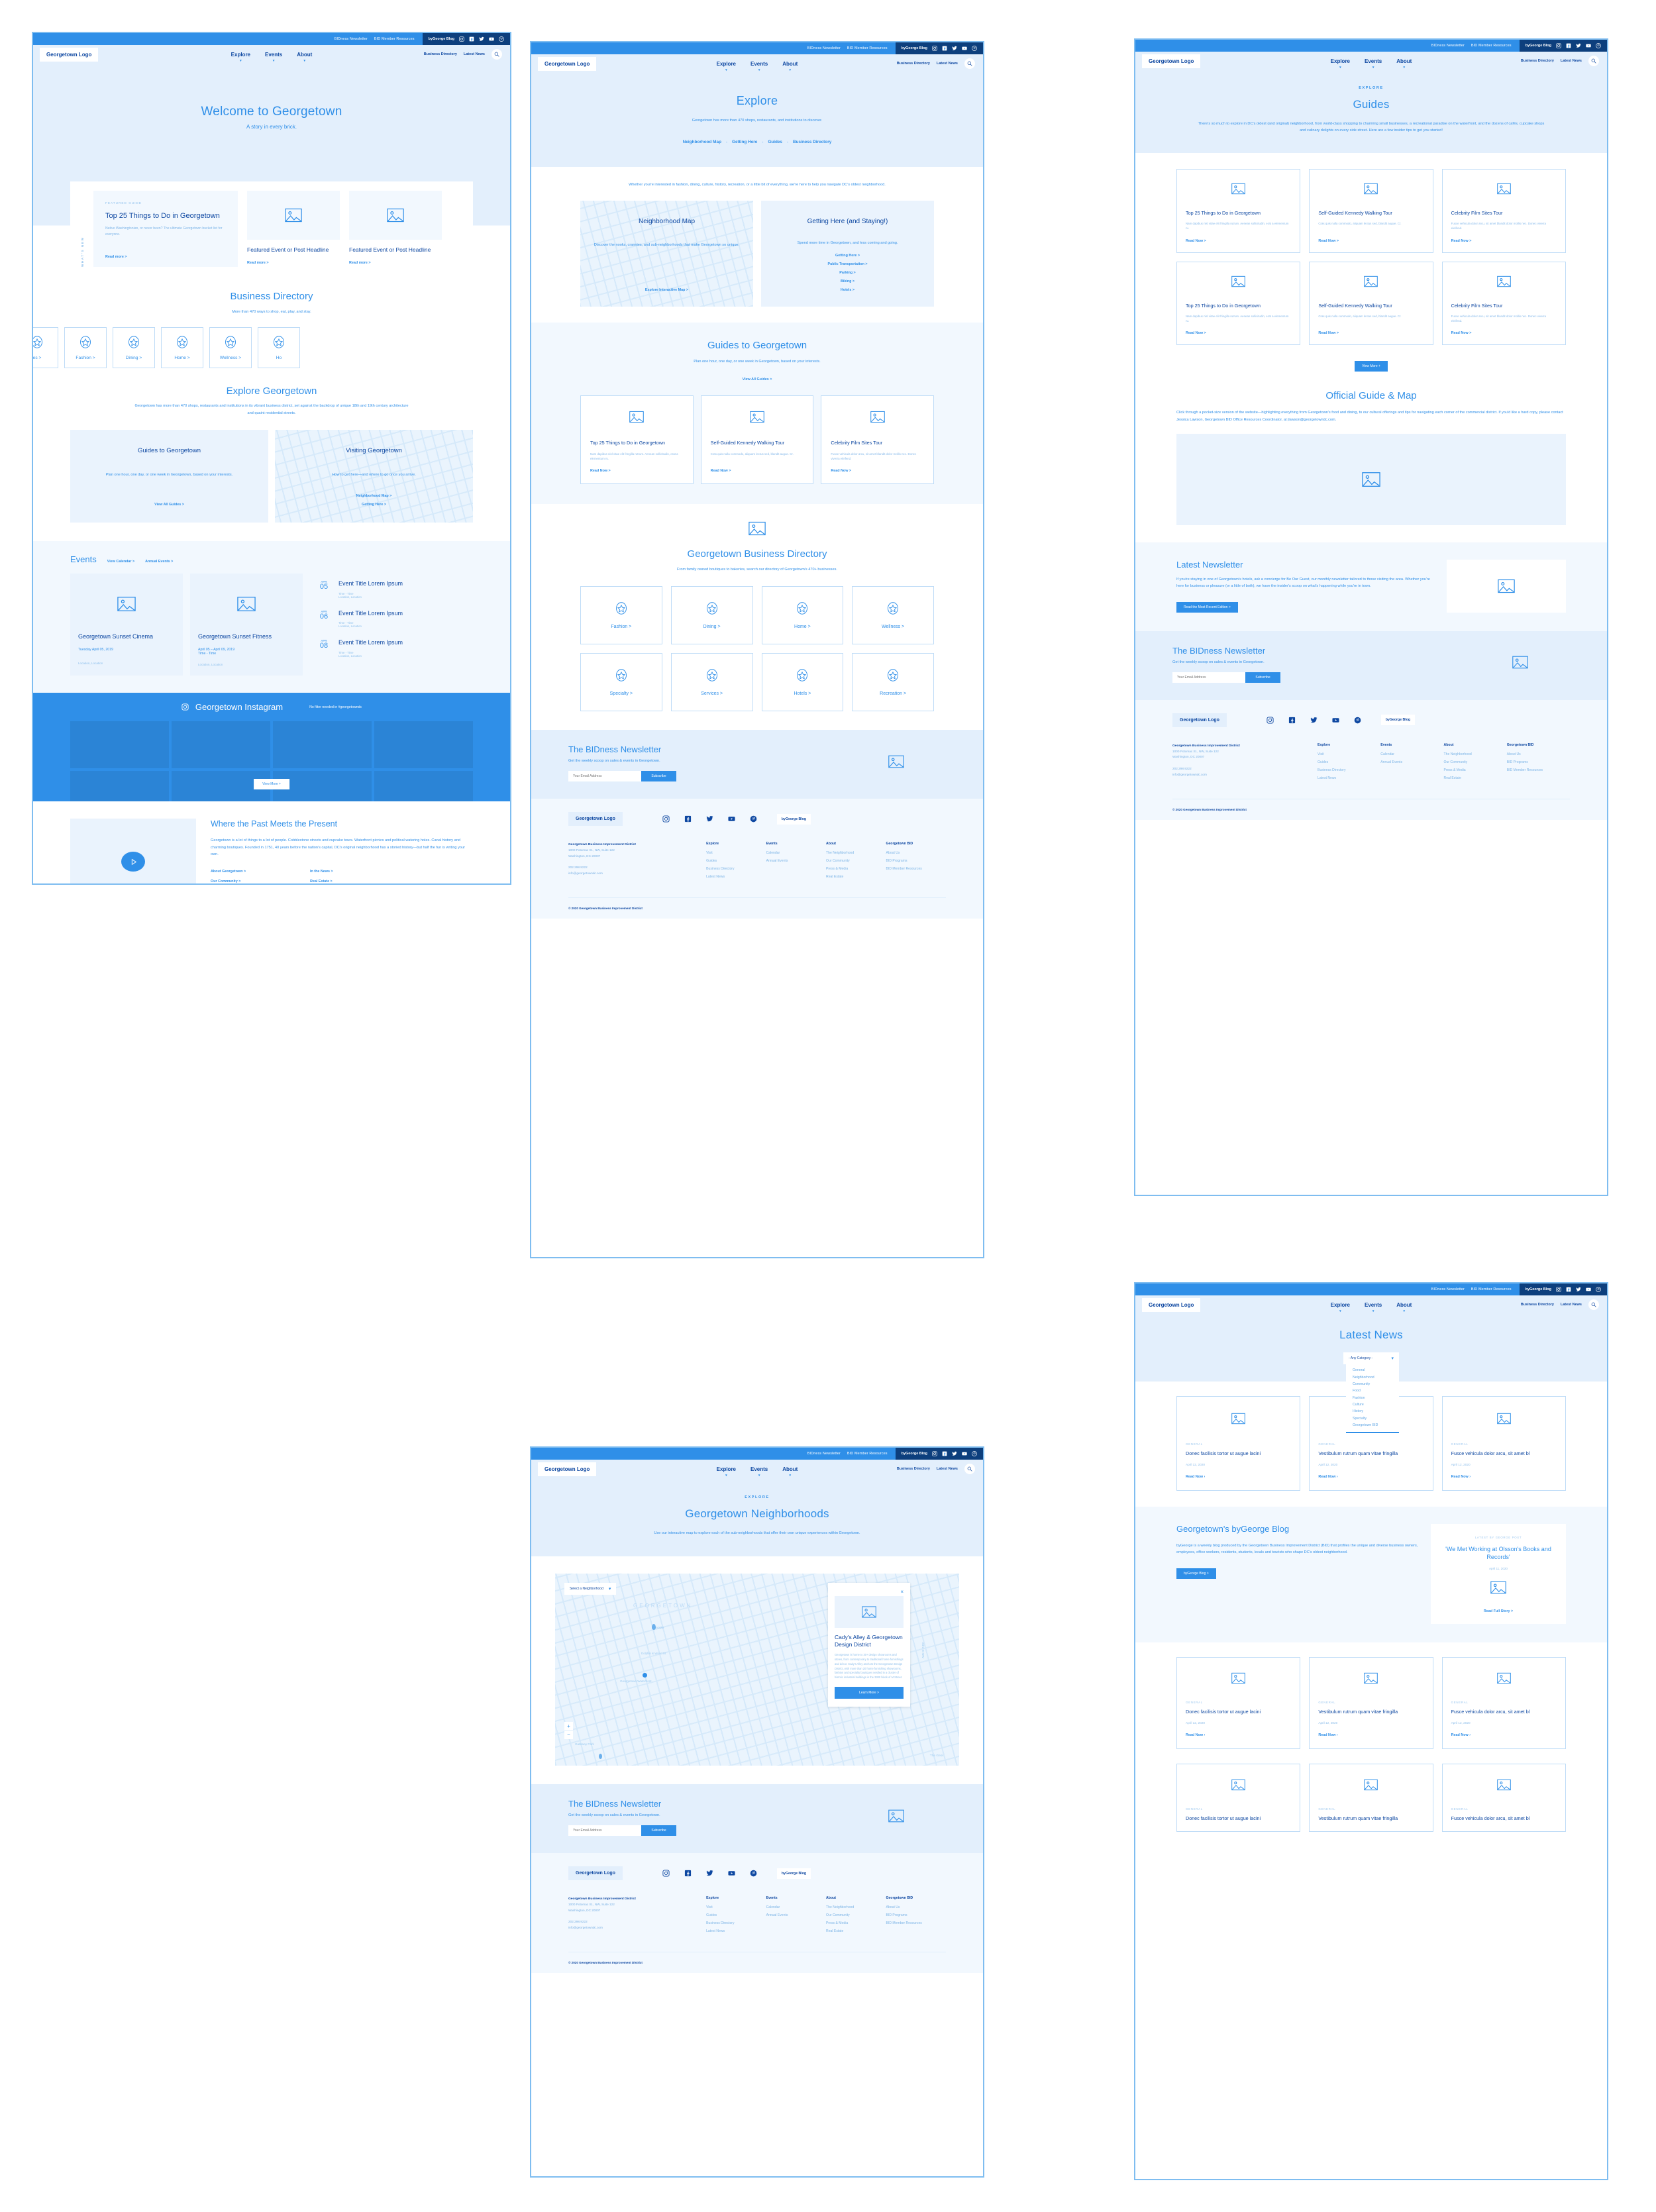  What do you see at coordinates (1207, 607) in the screenshot?
I see `read-recent-edition-button: Read the Most Recent Edition >` at bounding box center [1207, 607].